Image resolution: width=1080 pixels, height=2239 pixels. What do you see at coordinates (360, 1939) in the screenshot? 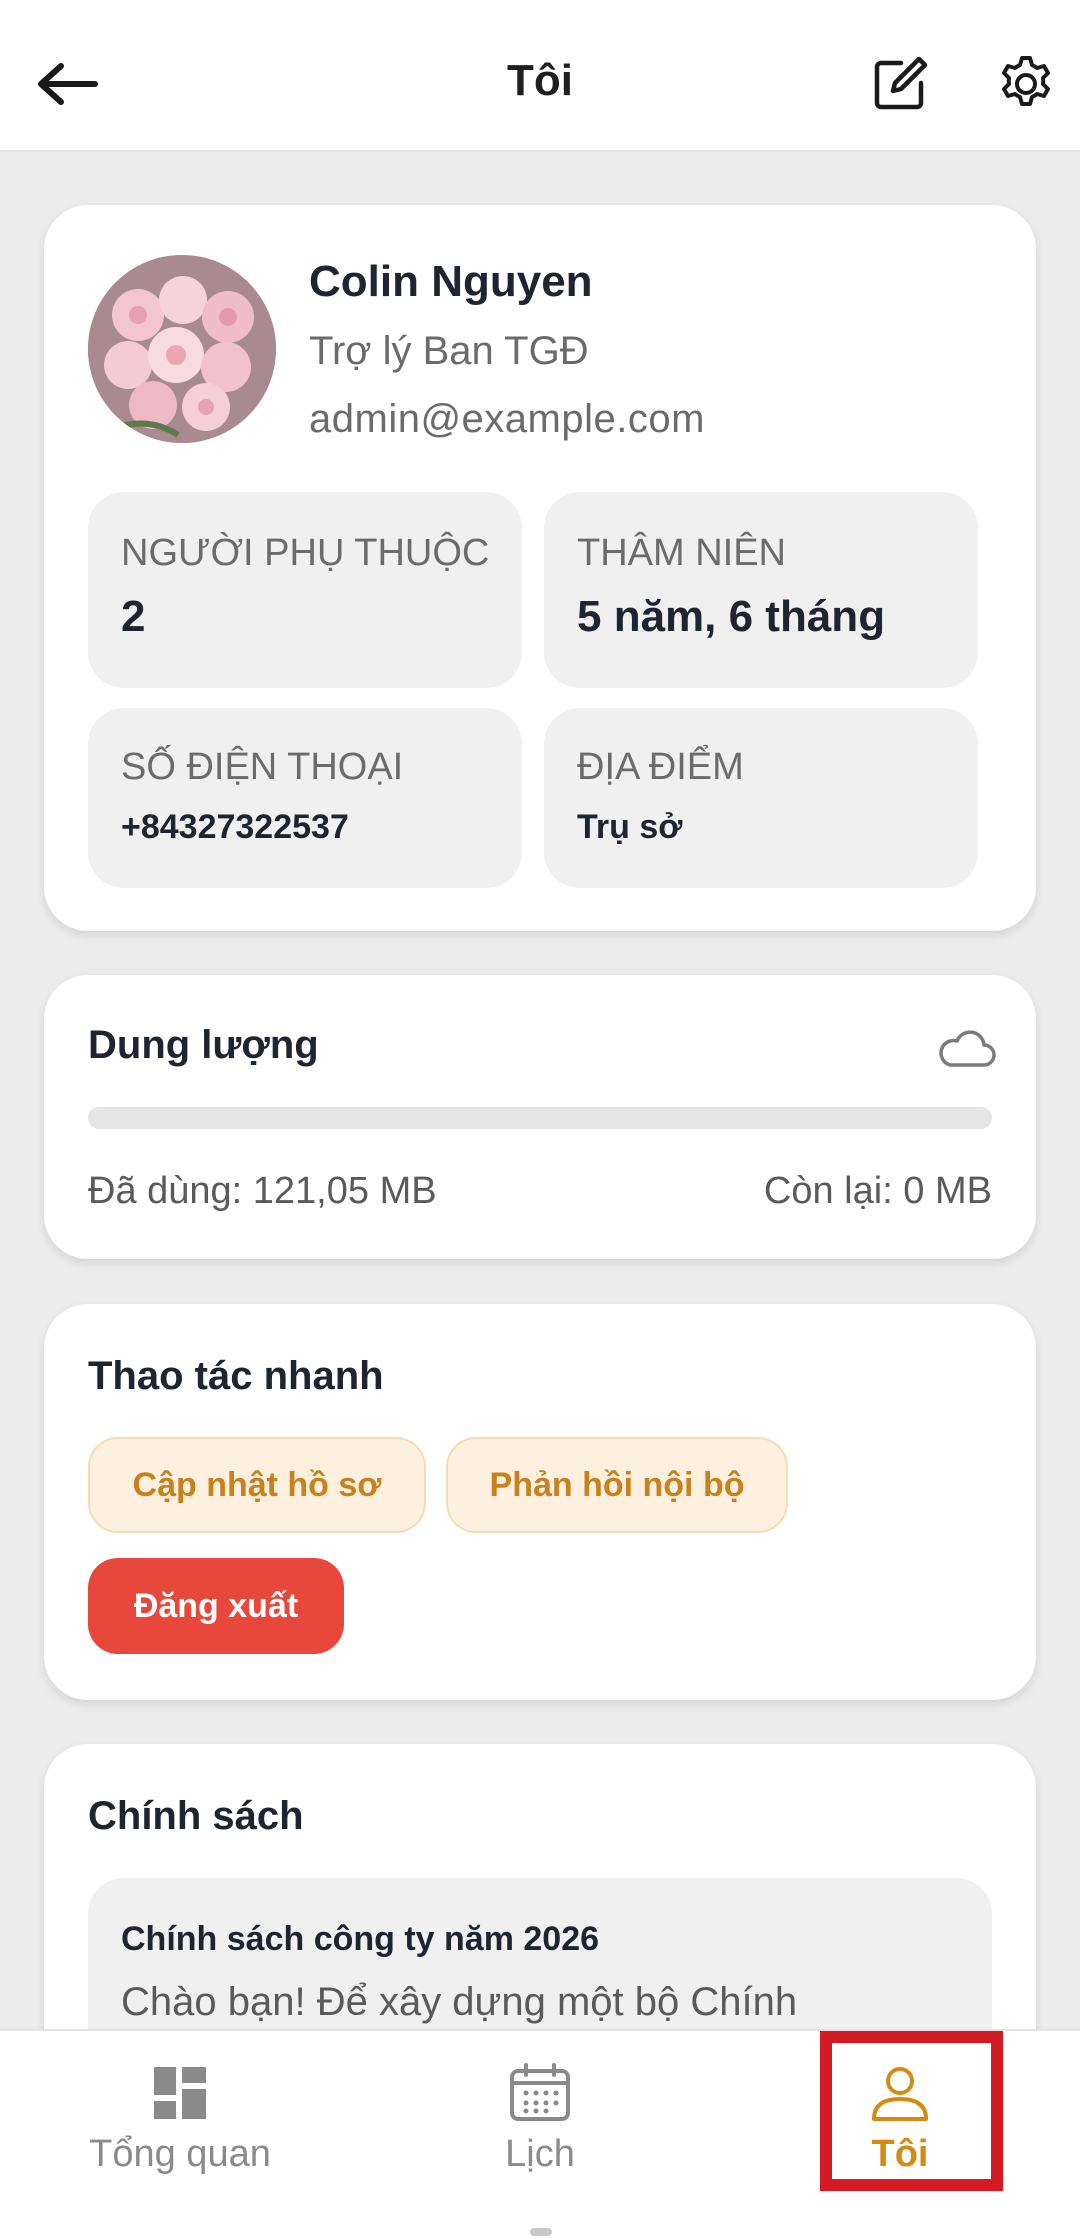
I see `policy-item-title: Chính sách công ty năm 2026` at bounding box center [360, 1939].